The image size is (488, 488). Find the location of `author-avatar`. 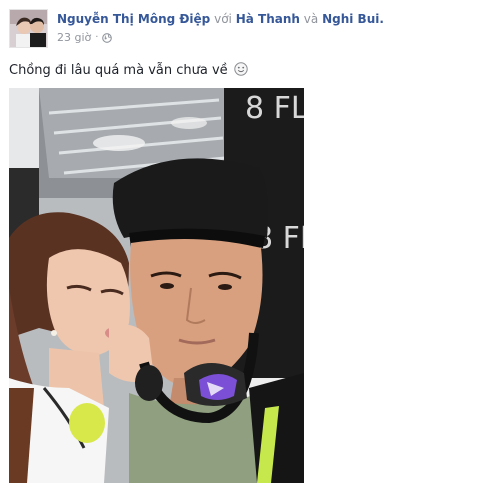

author-avatar is located at coordinates (28, 28).